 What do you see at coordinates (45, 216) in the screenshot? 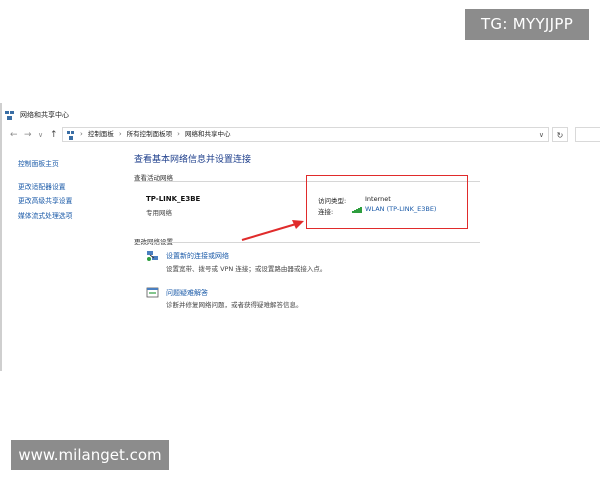
I see `sidebar-item-media-streaming: 媒体流式处理选项` at bounding box center [45, 216].